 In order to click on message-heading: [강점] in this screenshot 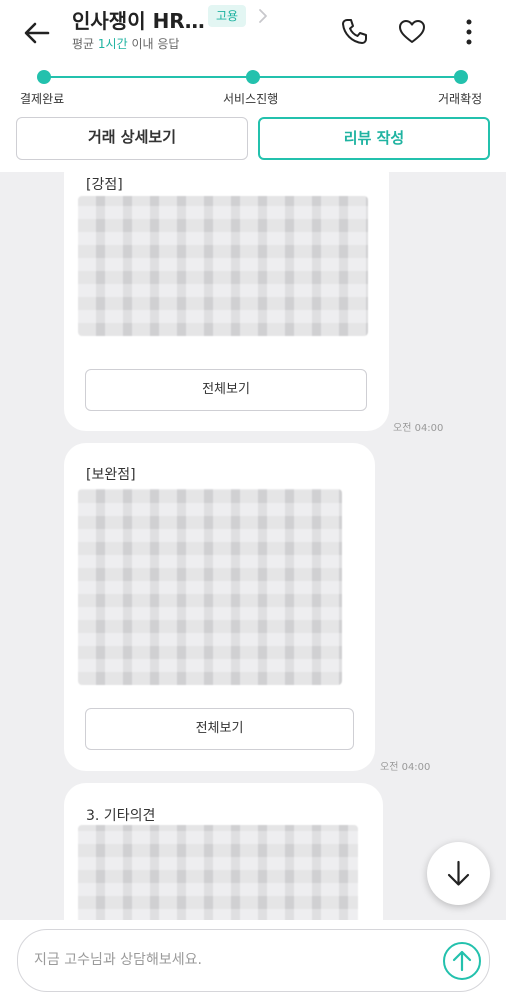, I will do `click(104, 185)`.